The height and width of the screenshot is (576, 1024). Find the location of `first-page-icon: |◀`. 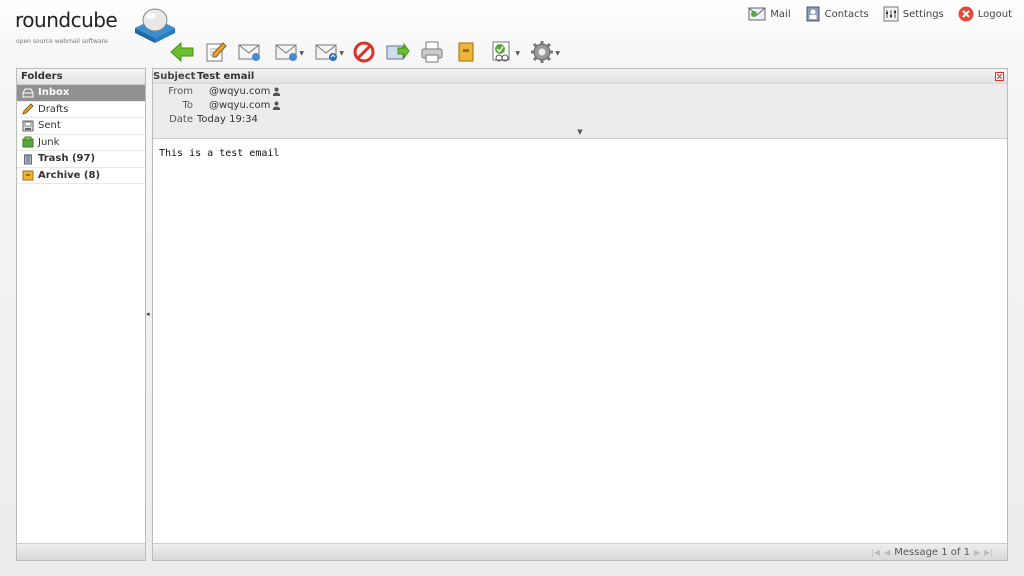

first-page-icon: |◀ is located at coordinates (875, 552).